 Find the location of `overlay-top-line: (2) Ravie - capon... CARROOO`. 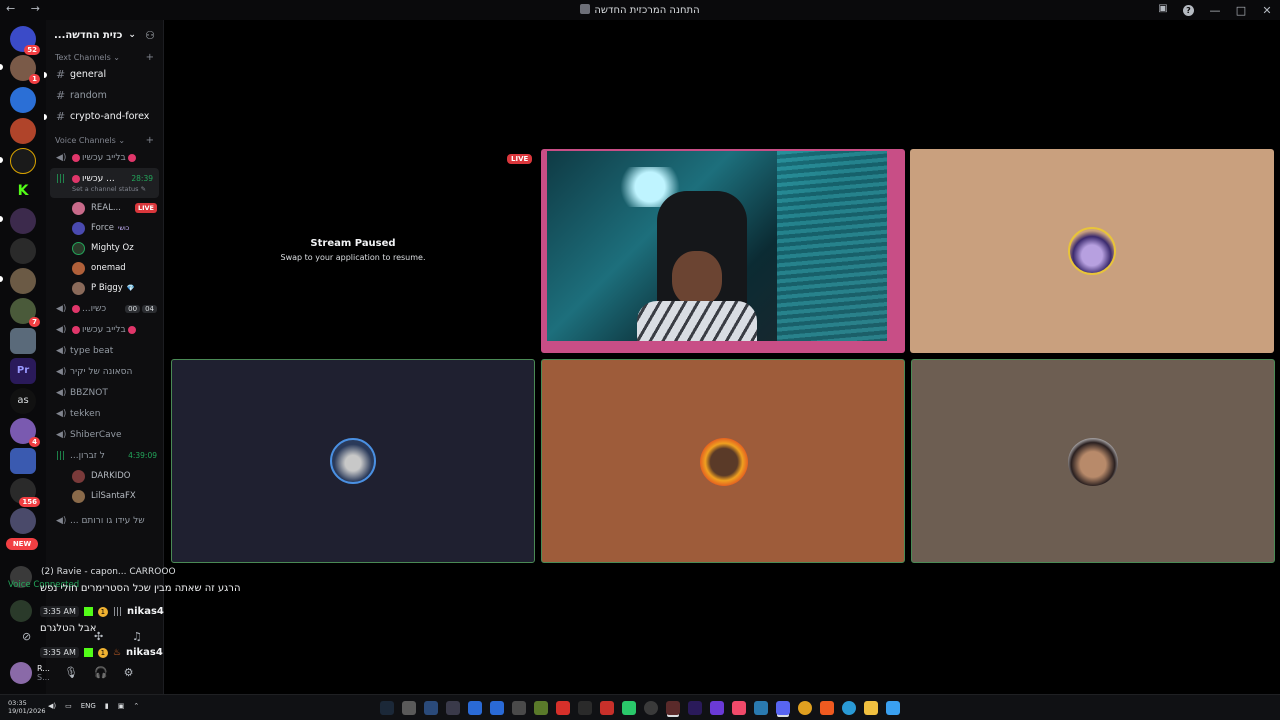

overlay-top-line: (2) Ravie - capon... CARROOO is located at coordinates (108, 572).